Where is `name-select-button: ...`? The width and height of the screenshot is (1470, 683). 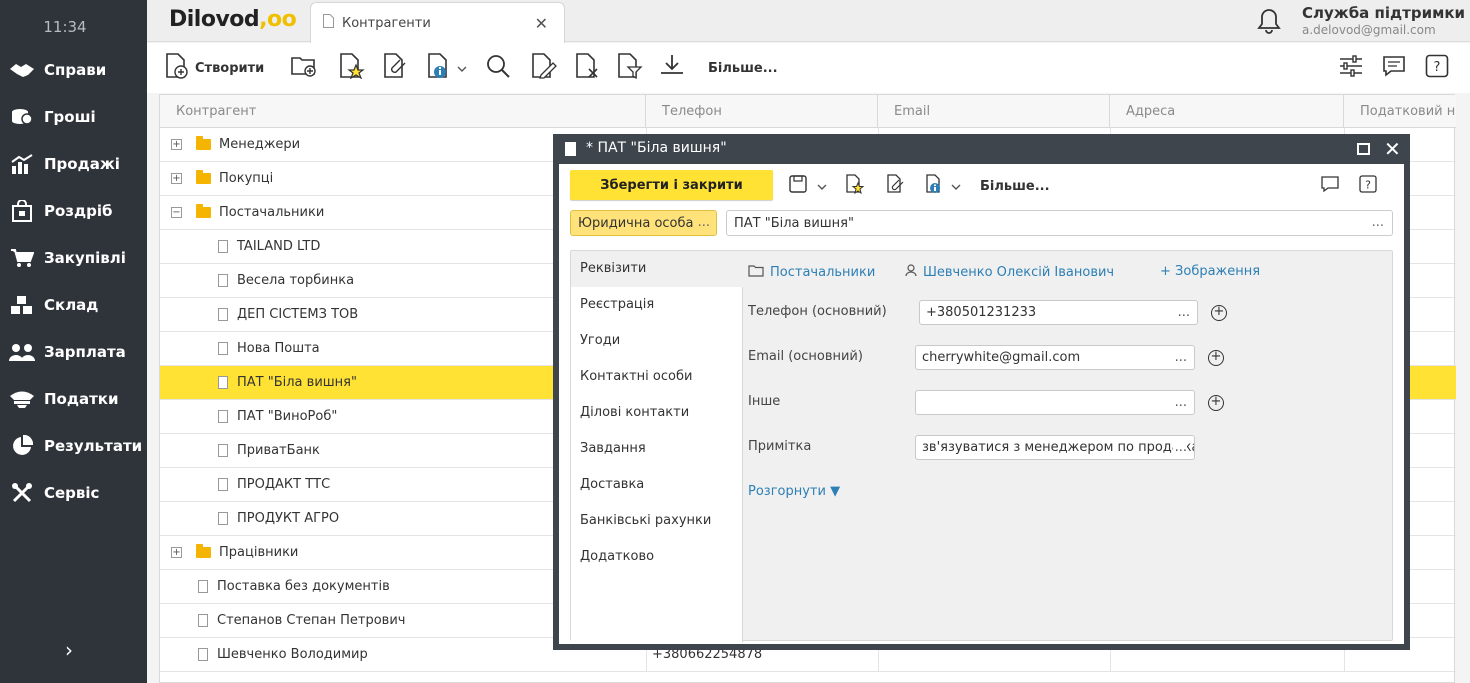 name-select-button: ... is located at coordinates (1378, 222).